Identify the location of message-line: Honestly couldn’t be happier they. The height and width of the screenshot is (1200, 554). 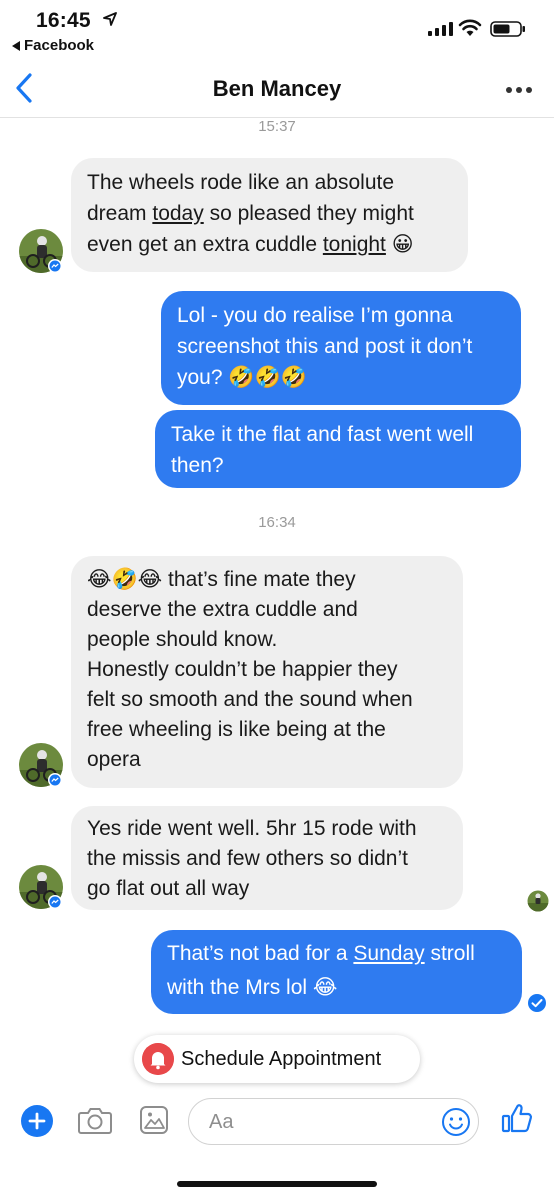
(242, 669).